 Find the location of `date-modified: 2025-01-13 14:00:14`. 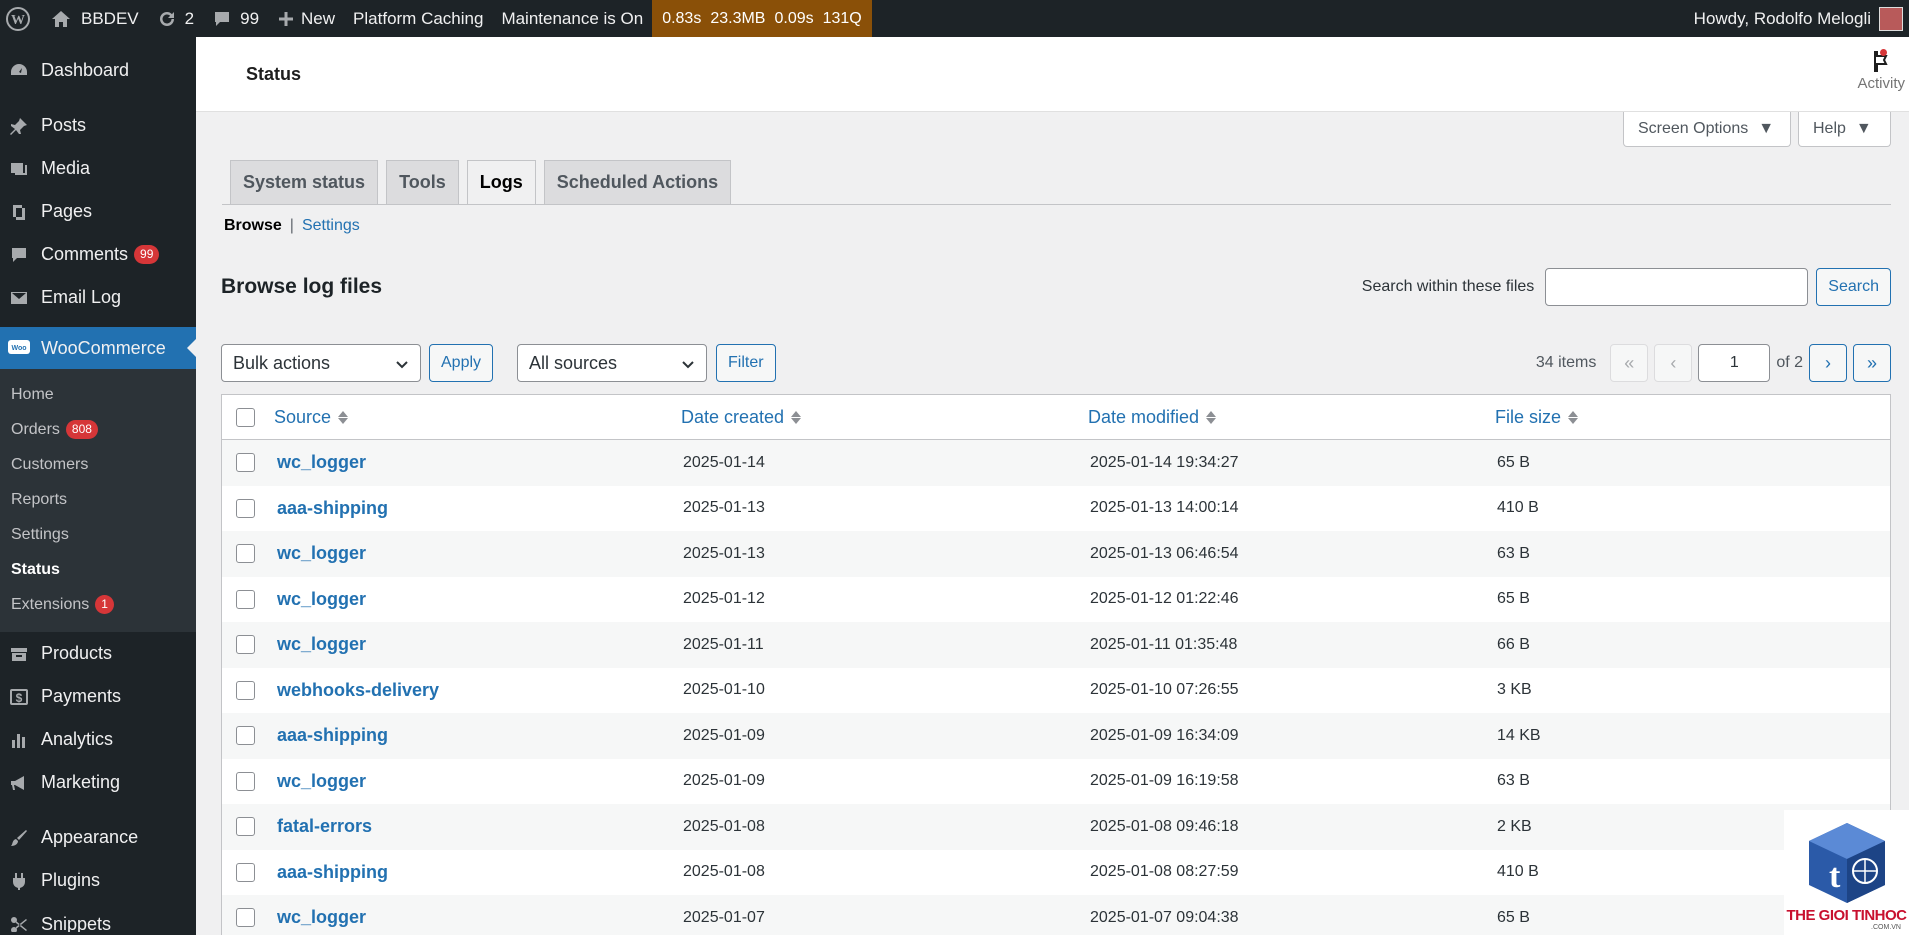

date-modified: 2025-01-13 14:00:14 is located at coordinates (1164, 508).